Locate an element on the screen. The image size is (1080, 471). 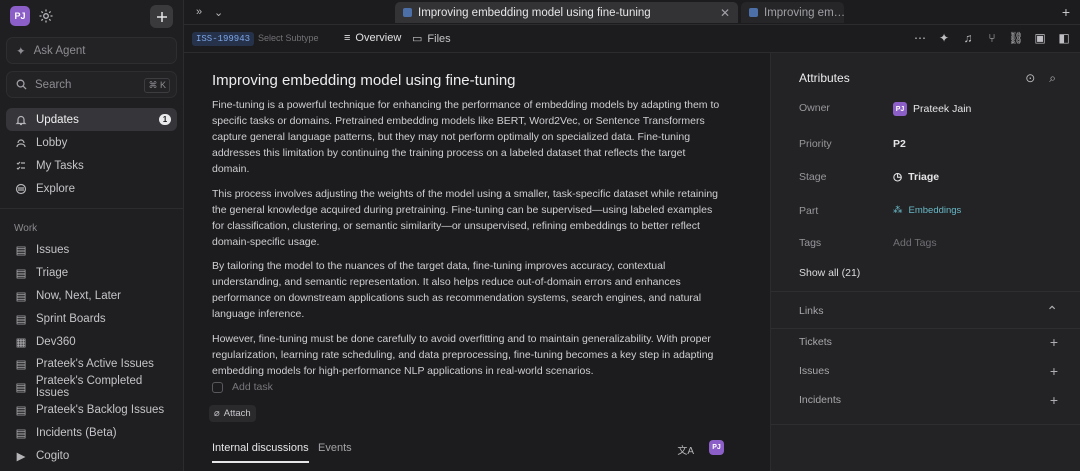
more-icon: ⋯ is located at coordinates (920, 38).